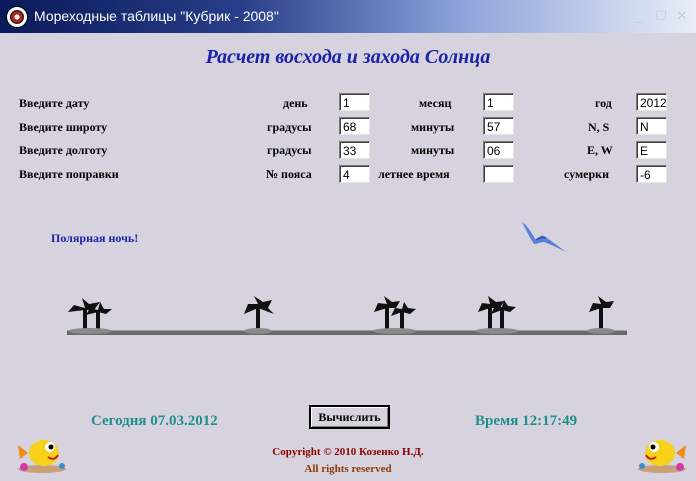 The width and height of the screenshot is (696, 481). Describe the element at coordinates (154, 421) in the screenshot. I see `today-date: Сегодня 07.03.2012` at that location.